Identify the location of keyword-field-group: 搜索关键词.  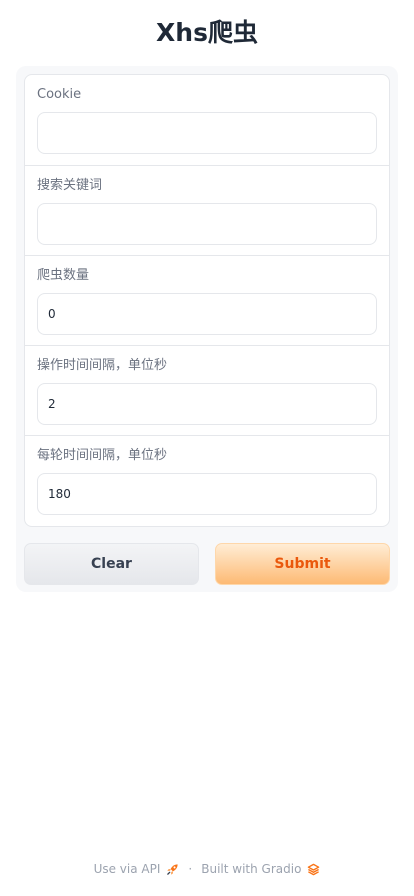
(207, 210).